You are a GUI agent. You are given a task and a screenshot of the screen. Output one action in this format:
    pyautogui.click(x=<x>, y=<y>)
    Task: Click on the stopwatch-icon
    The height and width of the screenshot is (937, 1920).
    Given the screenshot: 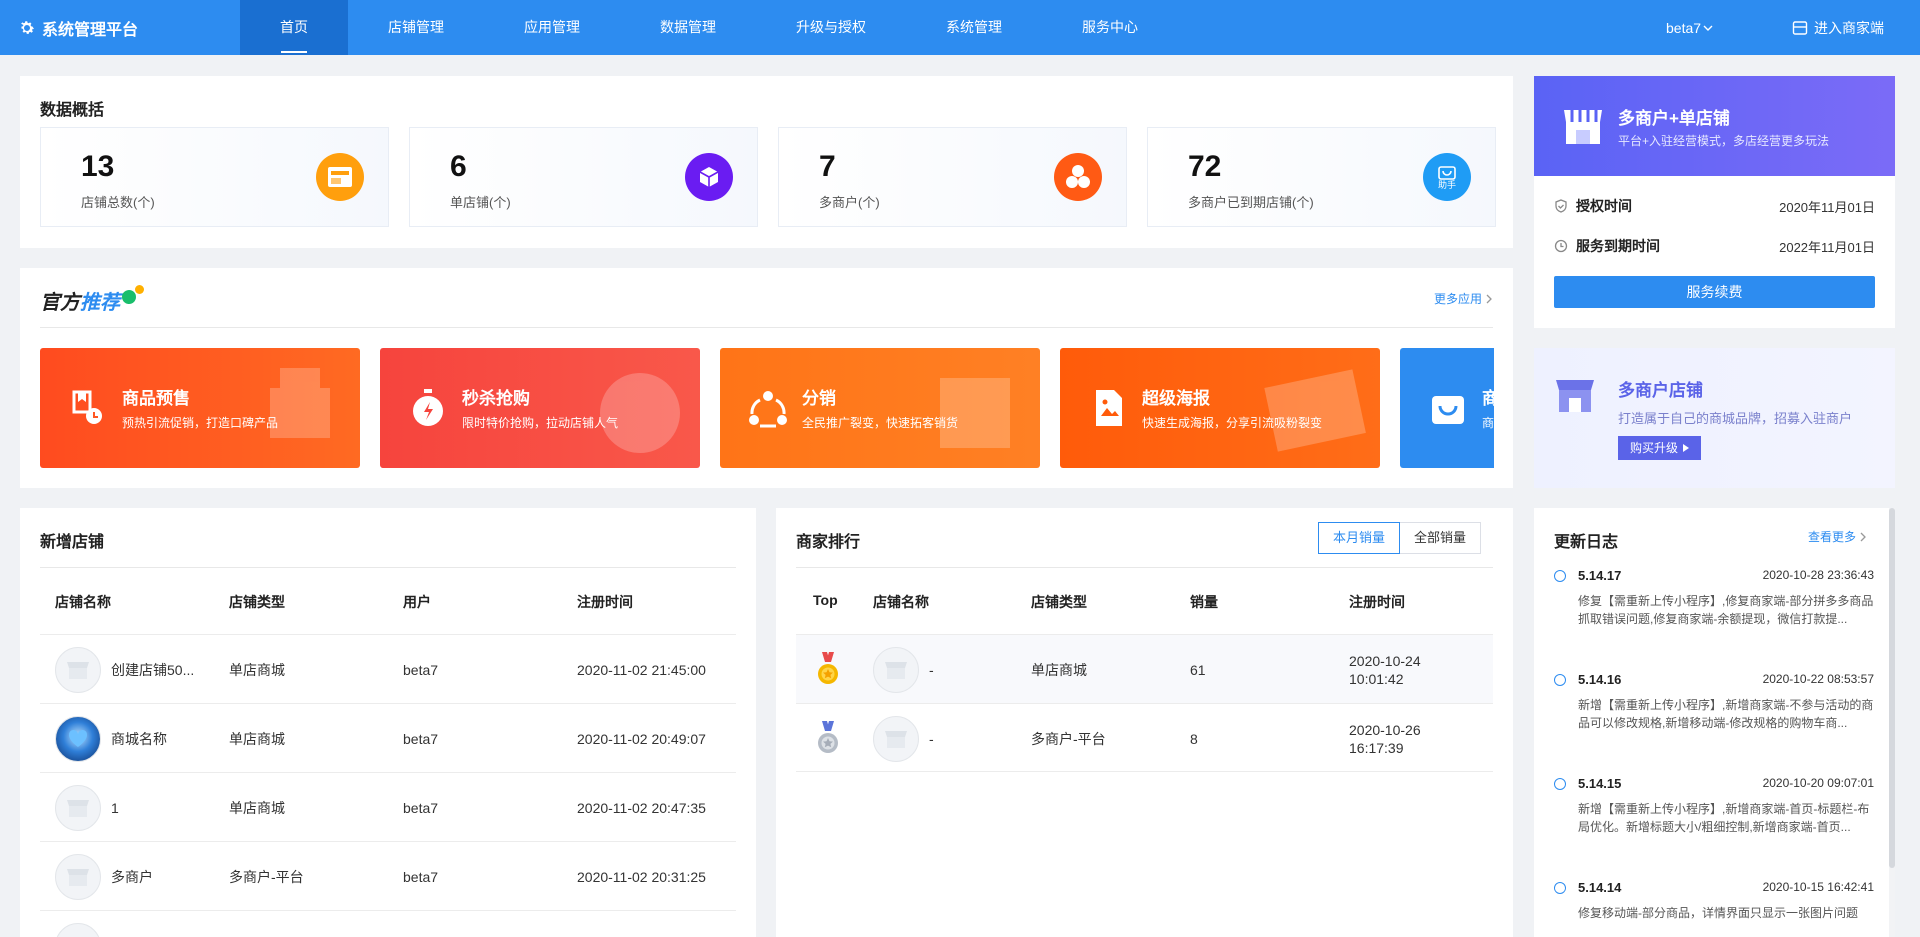 What is the action you would take?
    pyautogui.click(x=428, y=407)
    